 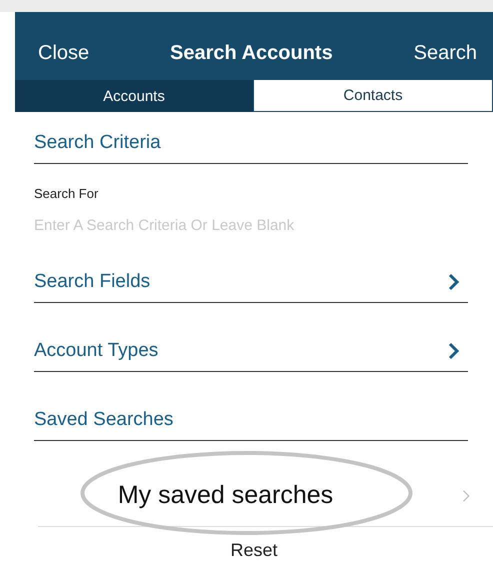 What do you see at coordinates (265, 484) in the screenshot?
I see `list-item: My saved searches` at bounding box center [265, 484].